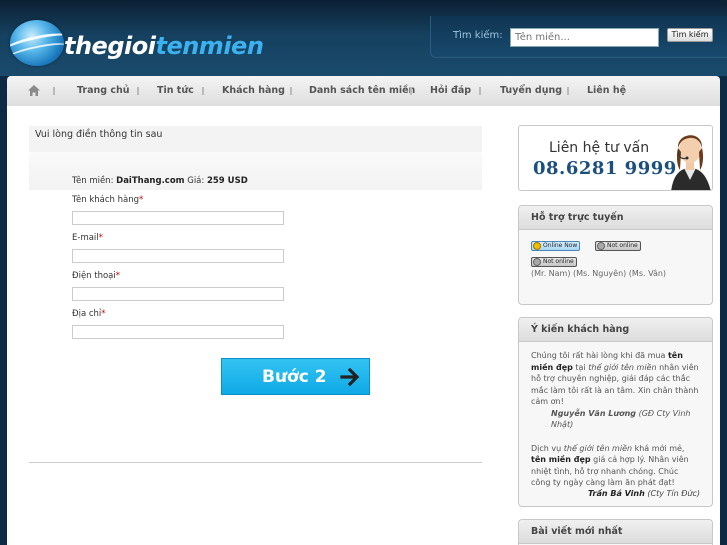 This screenshot has height=545, width=727. What do you see at coordinates (537, 246) in the screenshot?
I see `online-status-icon` at bounding box center [537, 246].